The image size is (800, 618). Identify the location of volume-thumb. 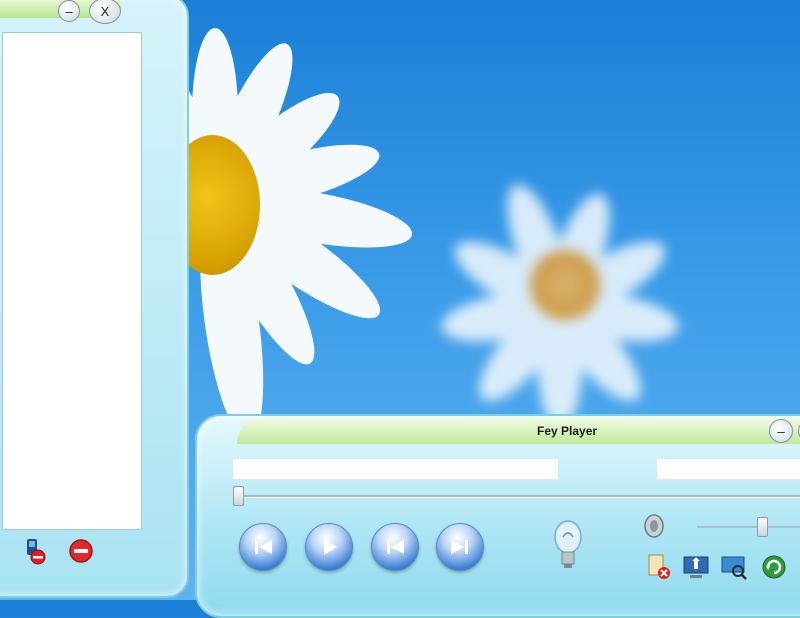
(762, 527).